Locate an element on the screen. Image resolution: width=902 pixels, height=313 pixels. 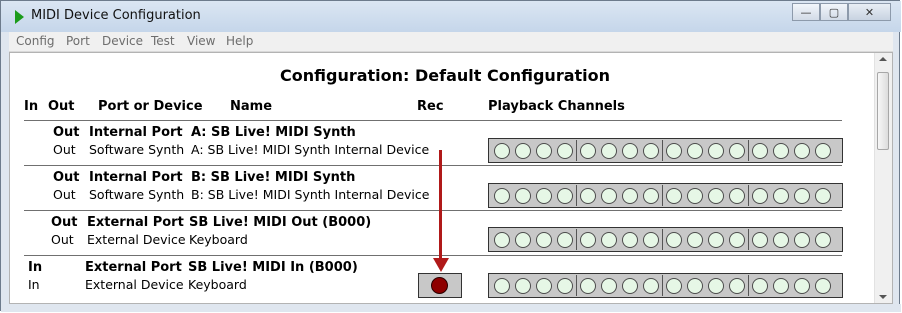
playback-channels is located at coordinates (665, 150).